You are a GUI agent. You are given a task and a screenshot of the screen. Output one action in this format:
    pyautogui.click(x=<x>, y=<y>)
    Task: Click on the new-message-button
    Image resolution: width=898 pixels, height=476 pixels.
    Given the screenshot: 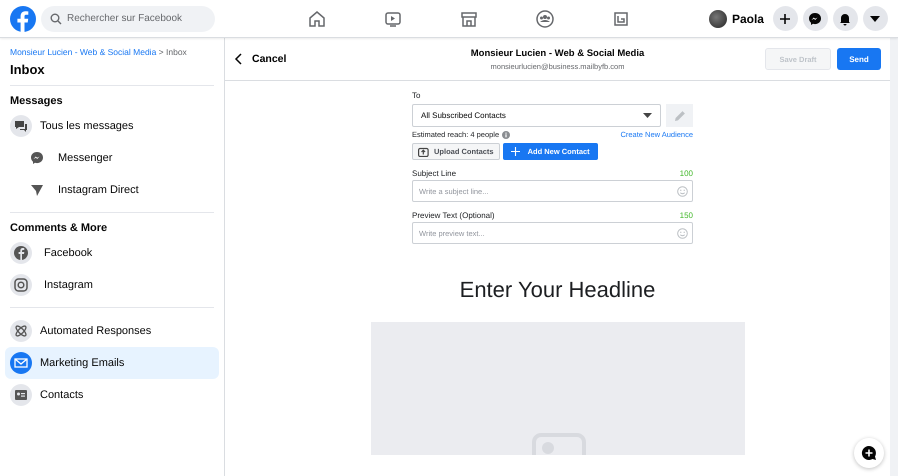 What is the action you would take?
    pyautogui.click(x=869, y=453)
    